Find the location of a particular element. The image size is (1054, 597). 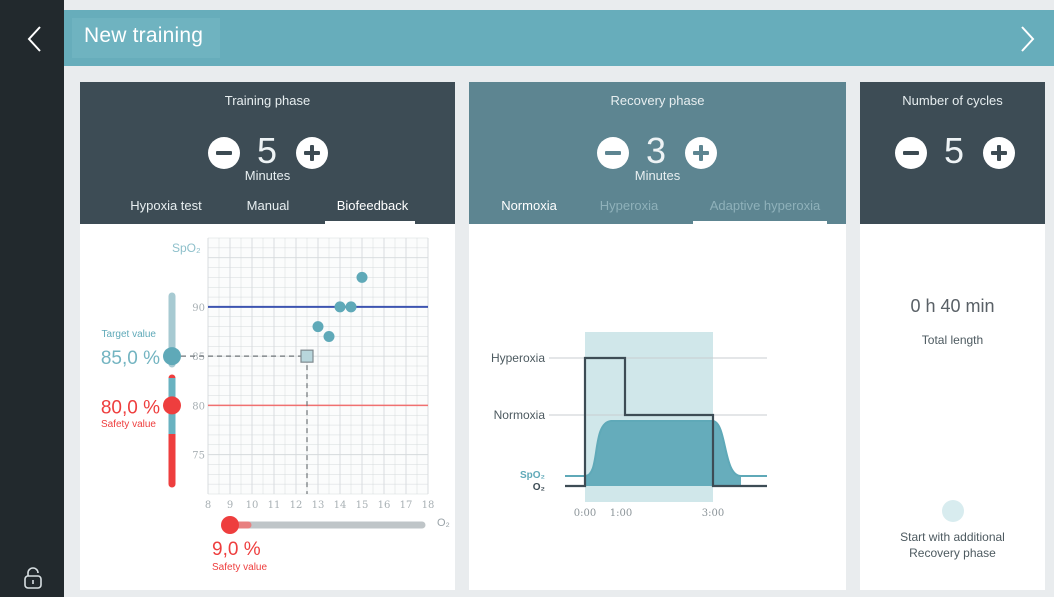

safety-value-label: Safety value is located at coordinates (128, 424).